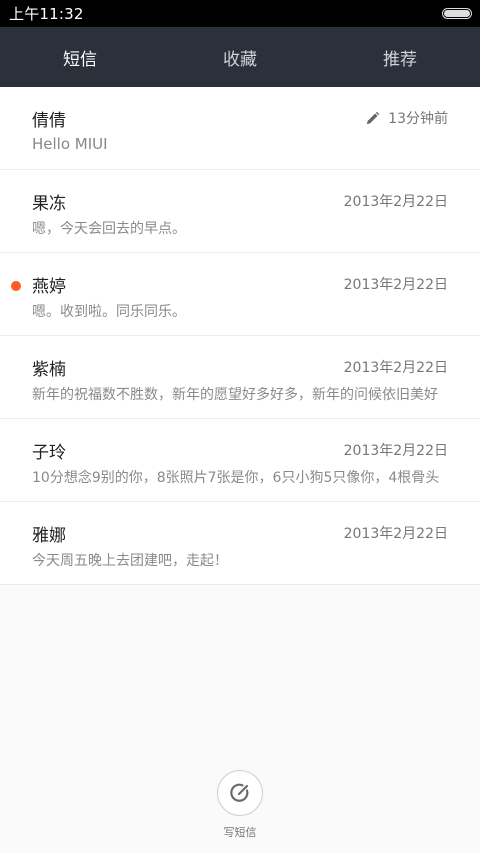 The width and height of the screenshot is (480, 853). I want to click on contact-name: 倩倩, so click(49, 120).